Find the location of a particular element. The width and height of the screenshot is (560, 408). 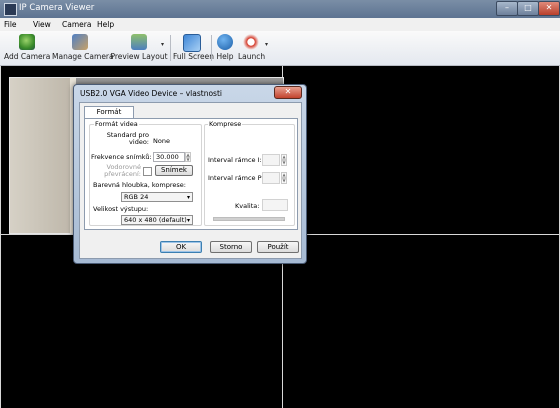

i-frame-field is located at coordinates (271, 160).